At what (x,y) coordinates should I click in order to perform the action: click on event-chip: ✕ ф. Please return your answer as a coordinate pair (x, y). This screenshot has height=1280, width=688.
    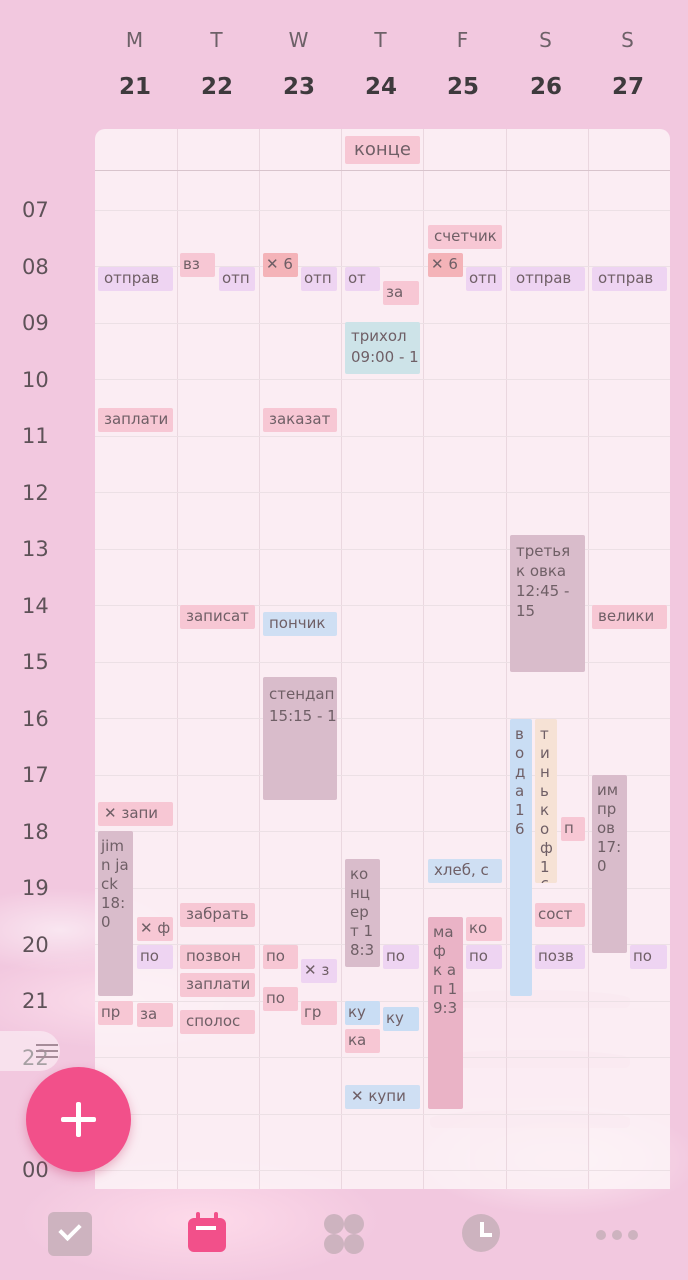
    Looking at the image, I should click on (155, 929).